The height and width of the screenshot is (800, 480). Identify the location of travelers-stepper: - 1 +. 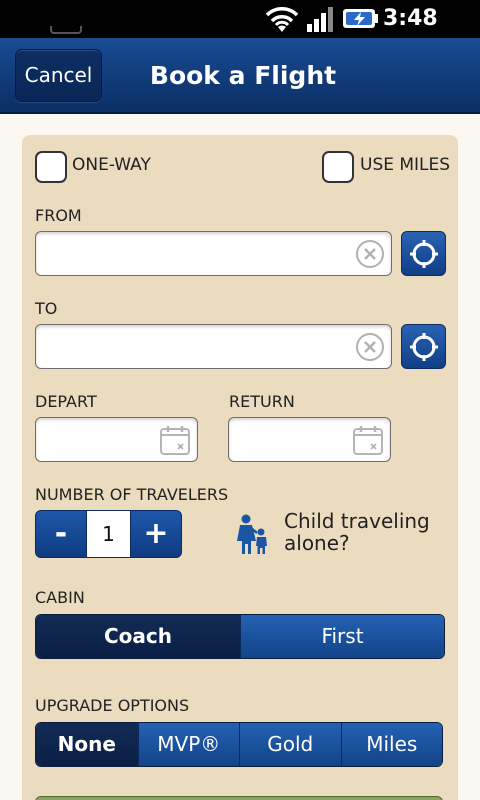
(108, 534).